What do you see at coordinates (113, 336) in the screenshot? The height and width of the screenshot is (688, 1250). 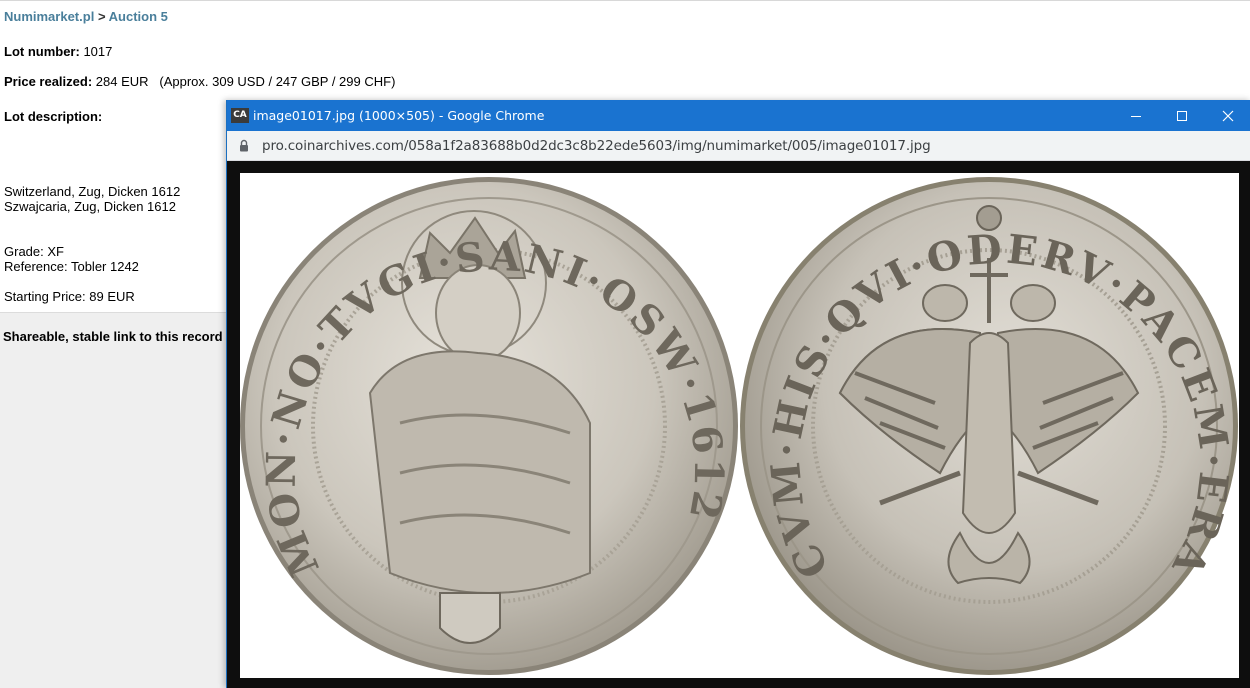 I see `shareable-link-label: Shareable, stable link to this record` at bounding box center [113, 336].